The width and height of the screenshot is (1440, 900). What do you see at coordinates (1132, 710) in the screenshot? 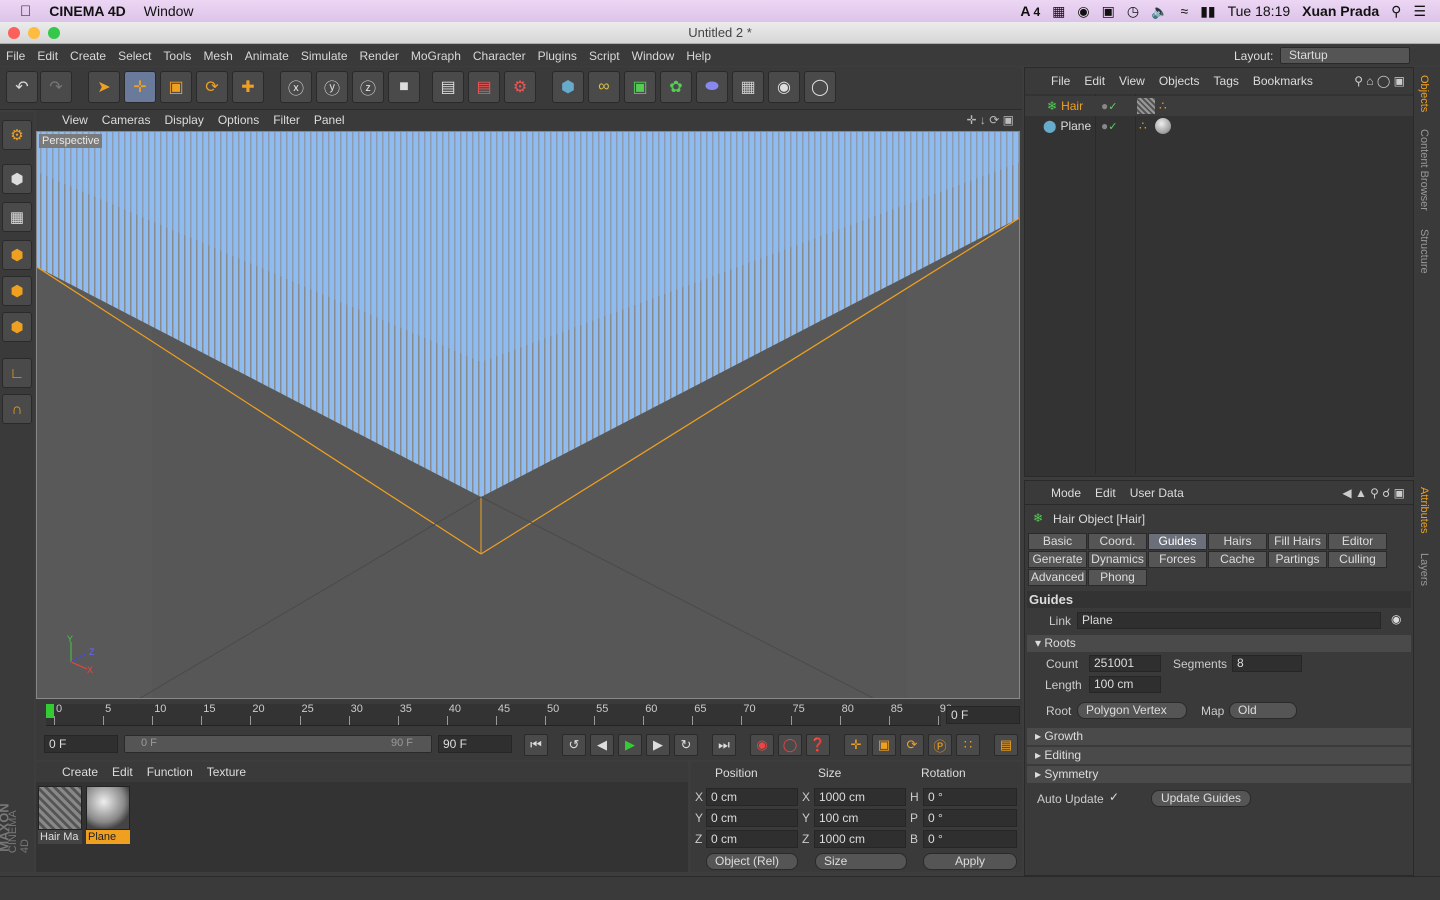
I see `root-dropdown: Polygon Vertex` at bounding box center [1132, 710].